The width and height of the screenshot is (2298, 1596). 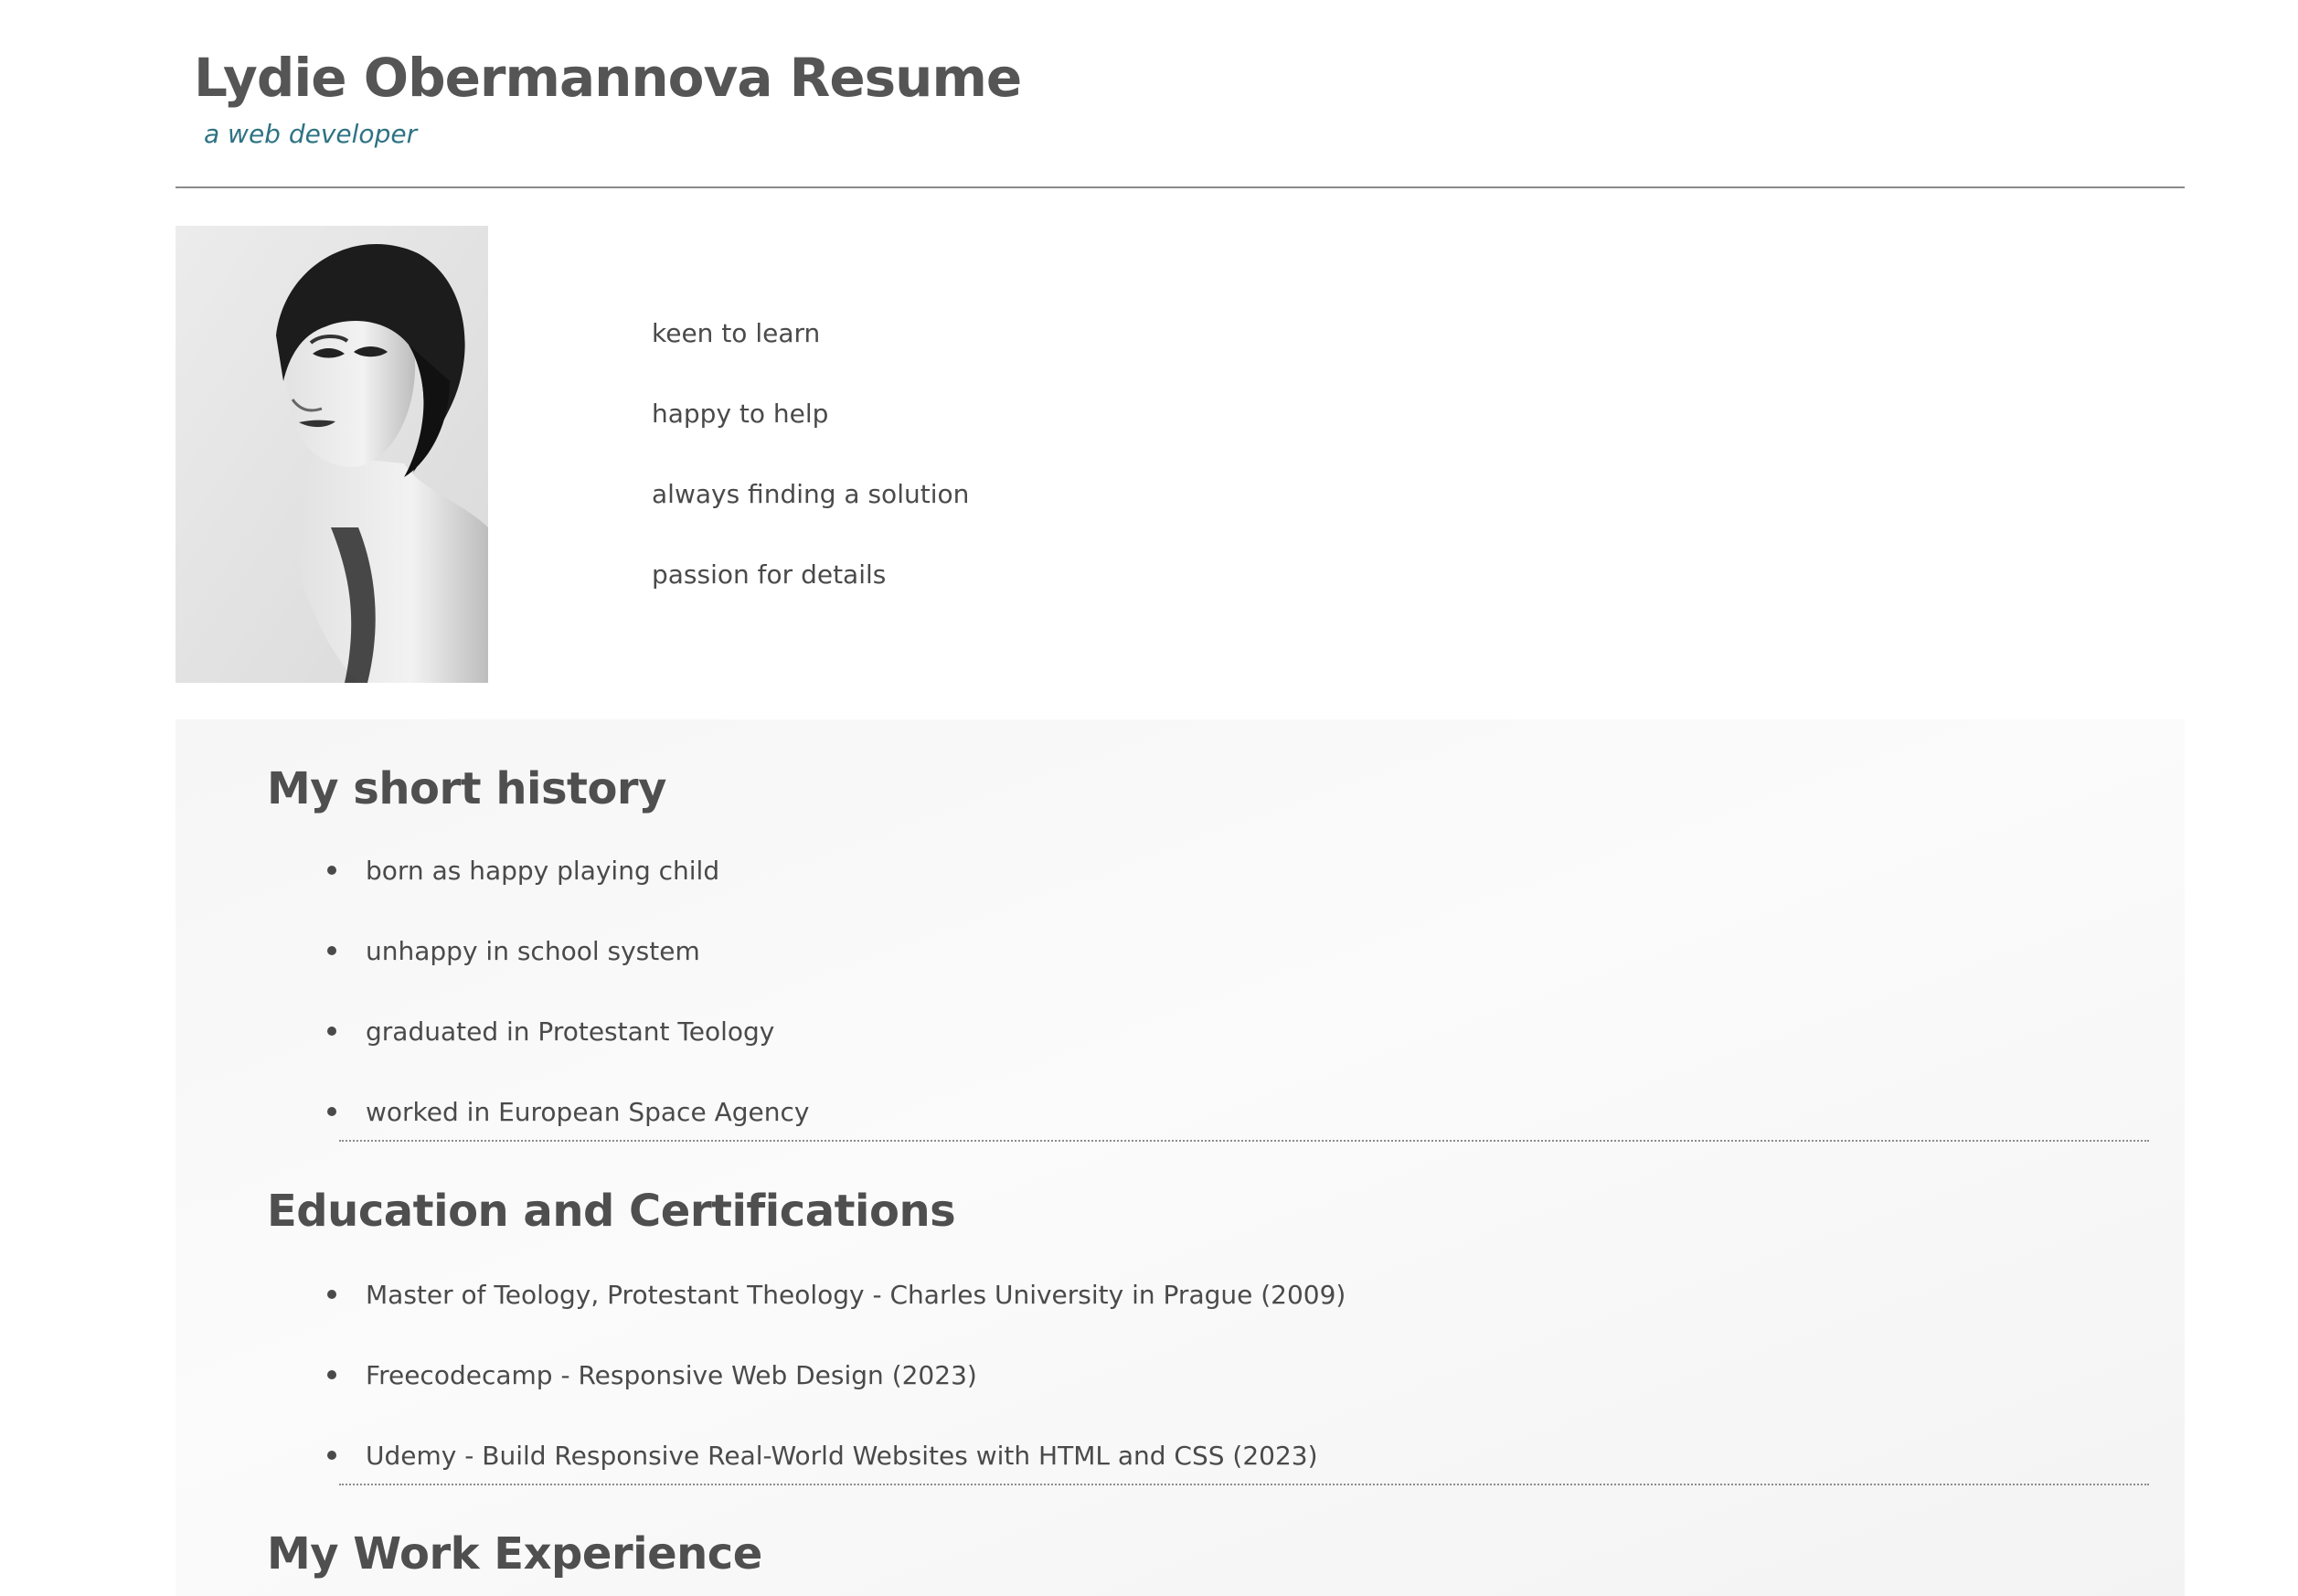 What do you see at coordinates (466, 788) in the screenshot?
I see `history-heading: My short history` at bounding box center [466, 788].